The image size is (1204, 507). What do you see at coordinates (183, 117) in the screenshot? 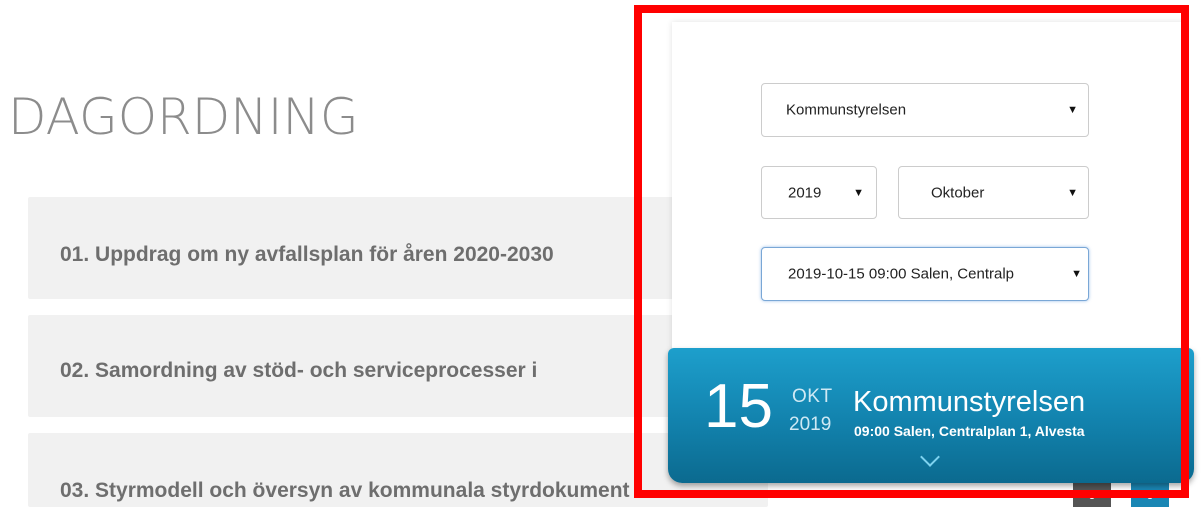
I see `page-title: DAGORDNING` at bounding box center [183, 117].